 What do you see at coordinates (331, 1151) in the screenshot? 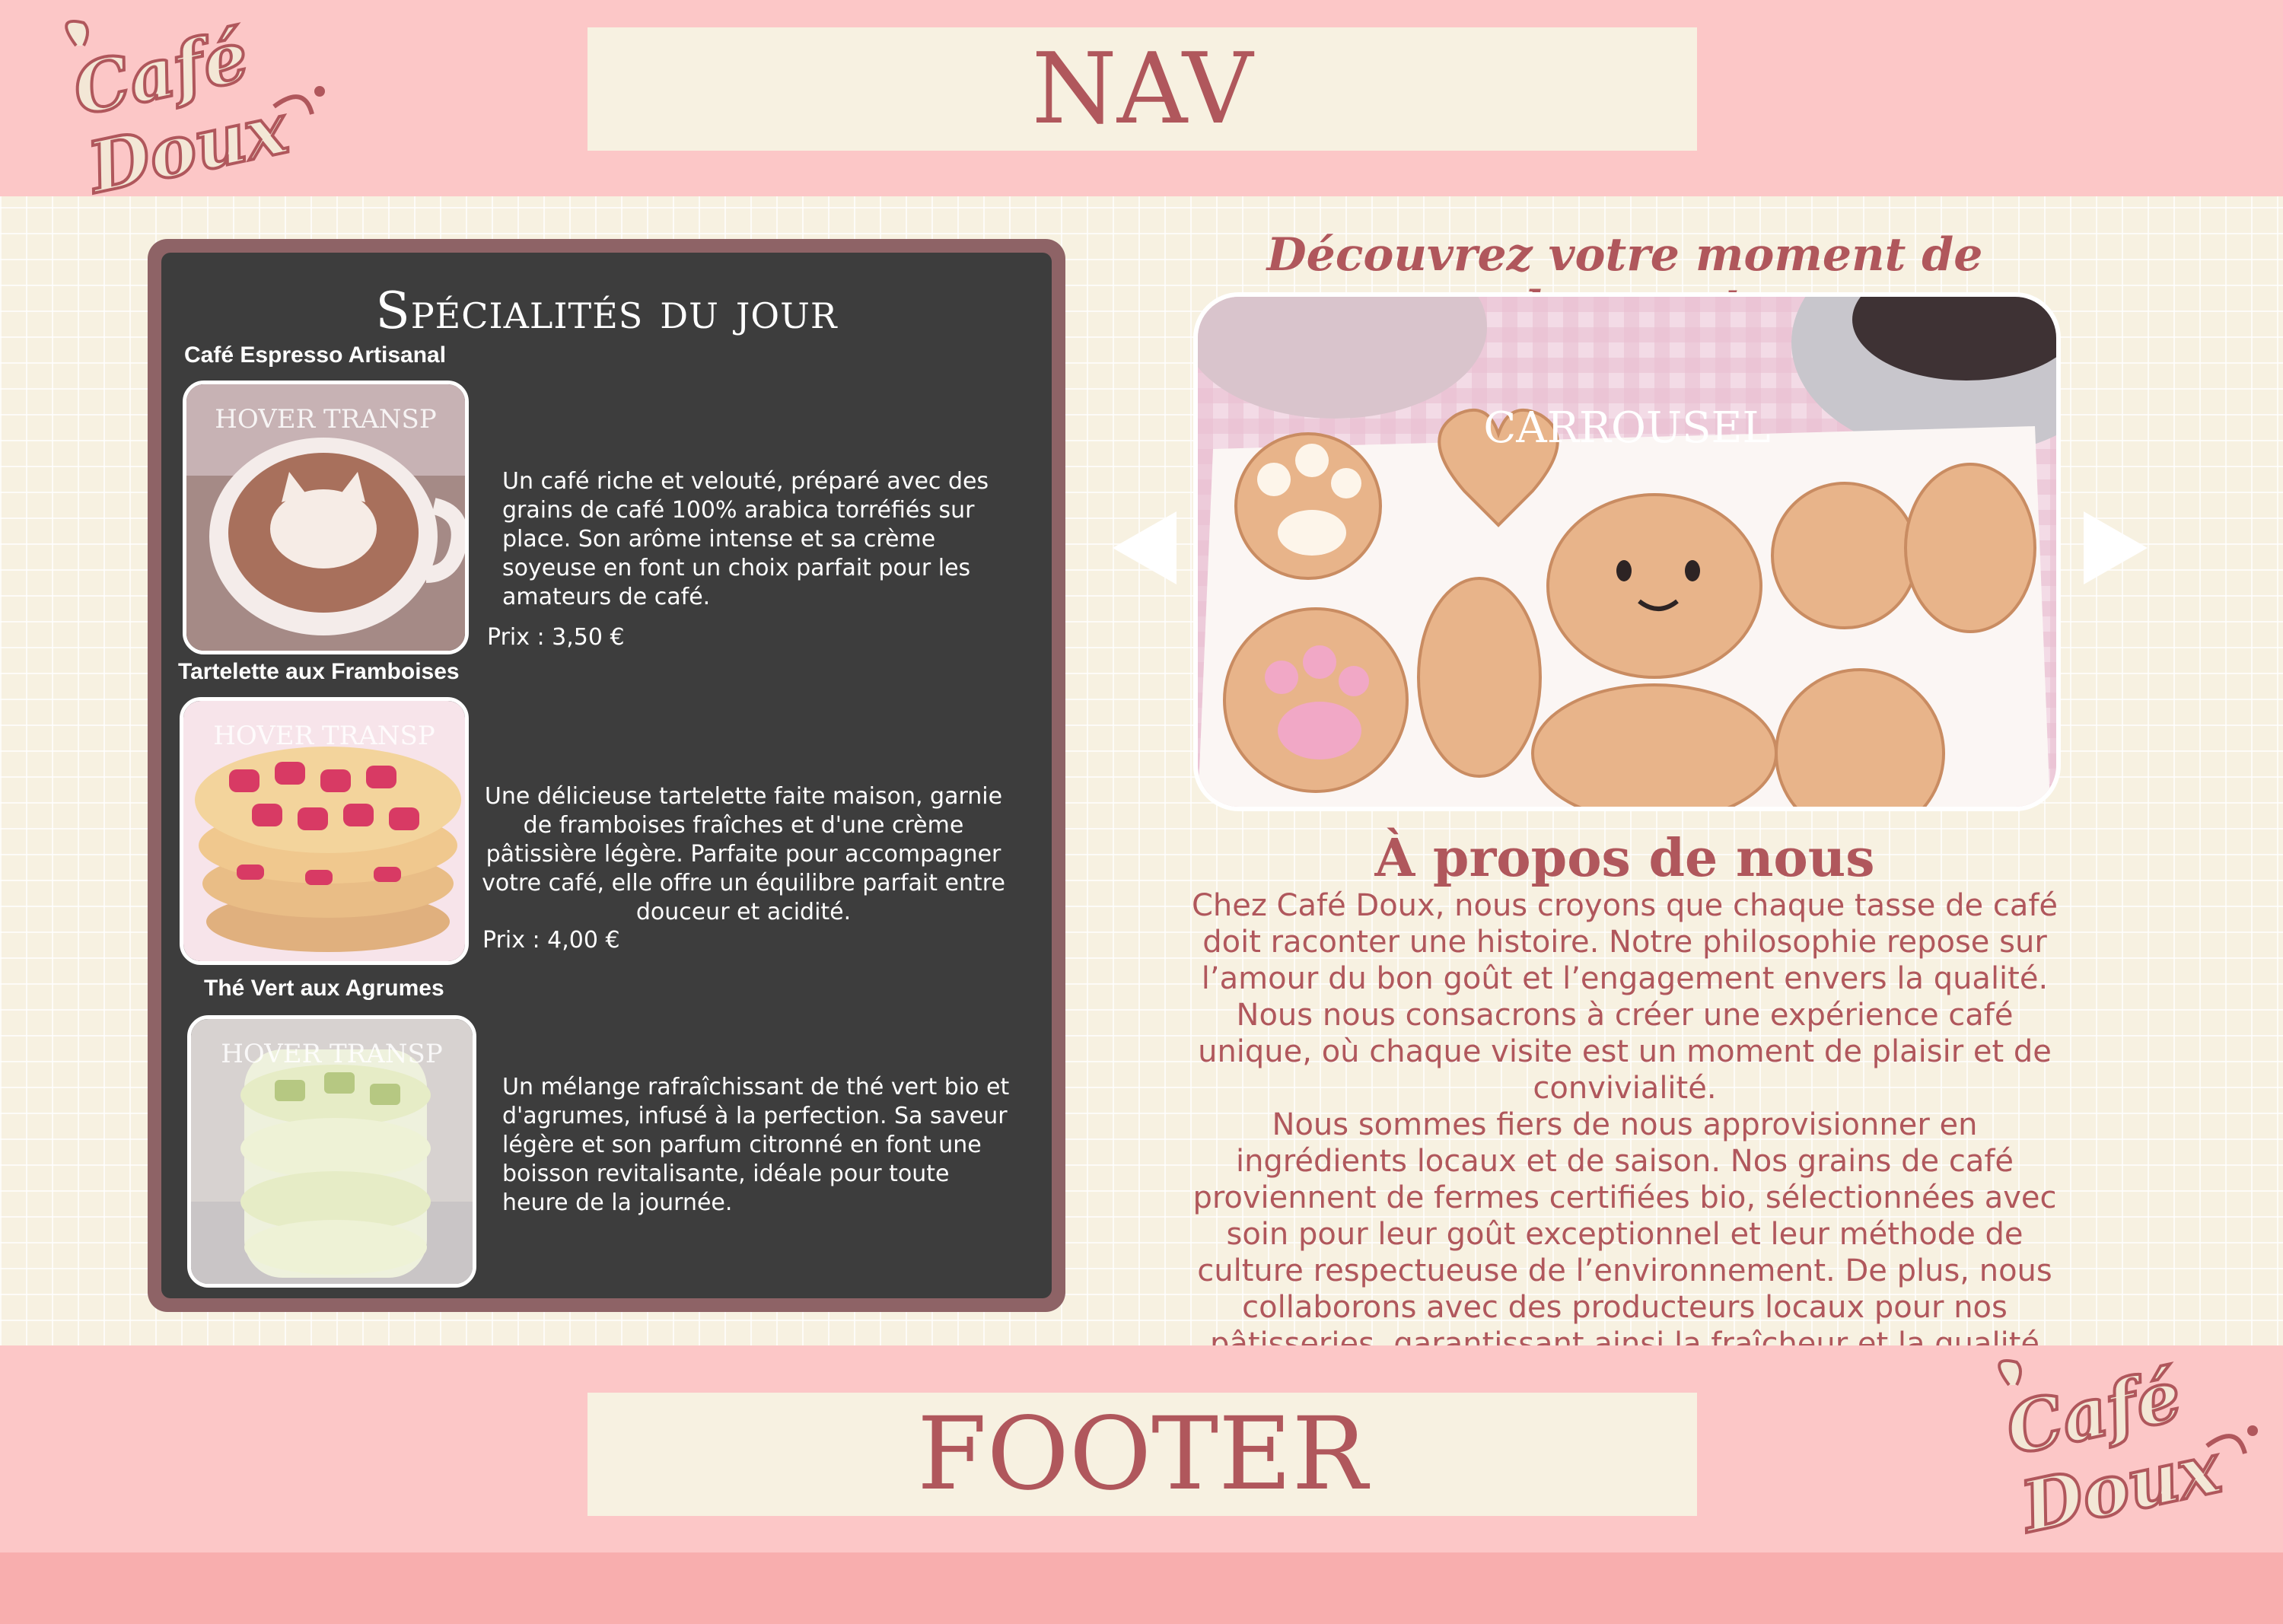
I see `the-vert-photo: HOVER TRANSP` at bounding box center [331, 1151].